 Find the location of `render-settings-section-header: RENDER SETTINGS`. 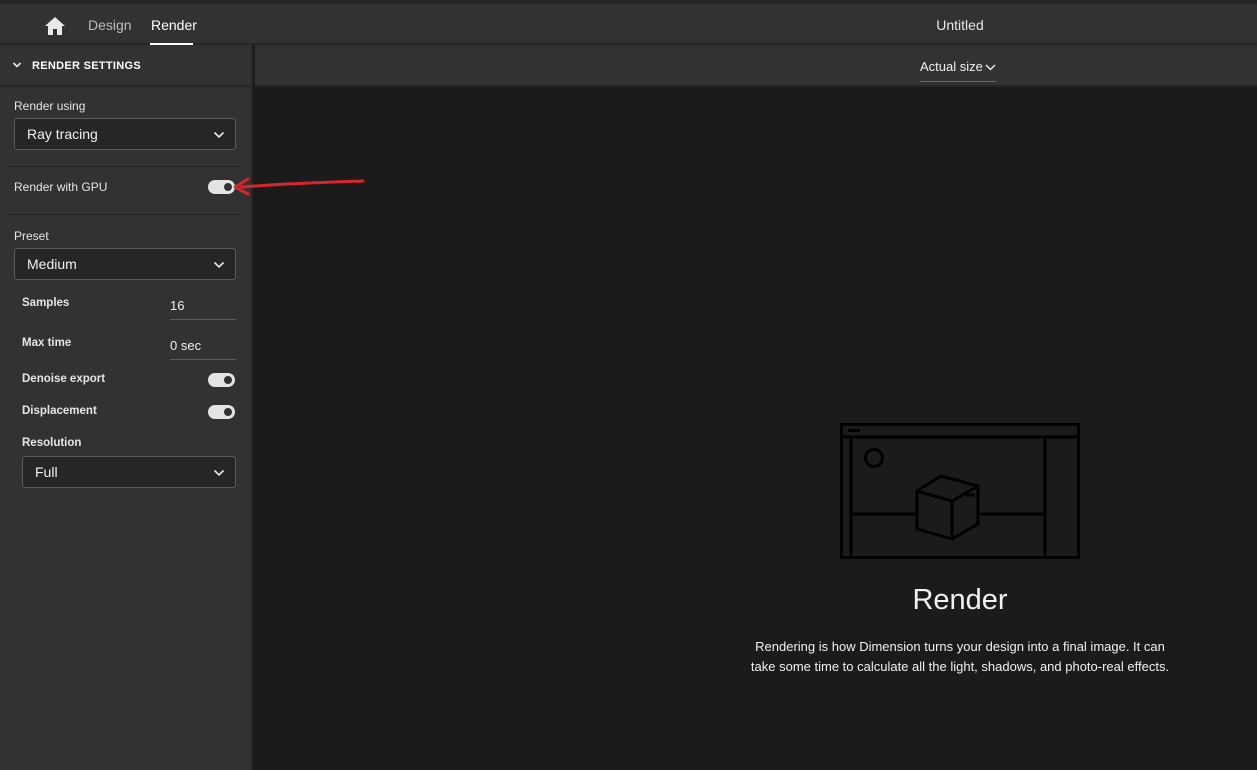

render-settings-section-header: RENDER SETTINGS is located at coordinates (125, 66).